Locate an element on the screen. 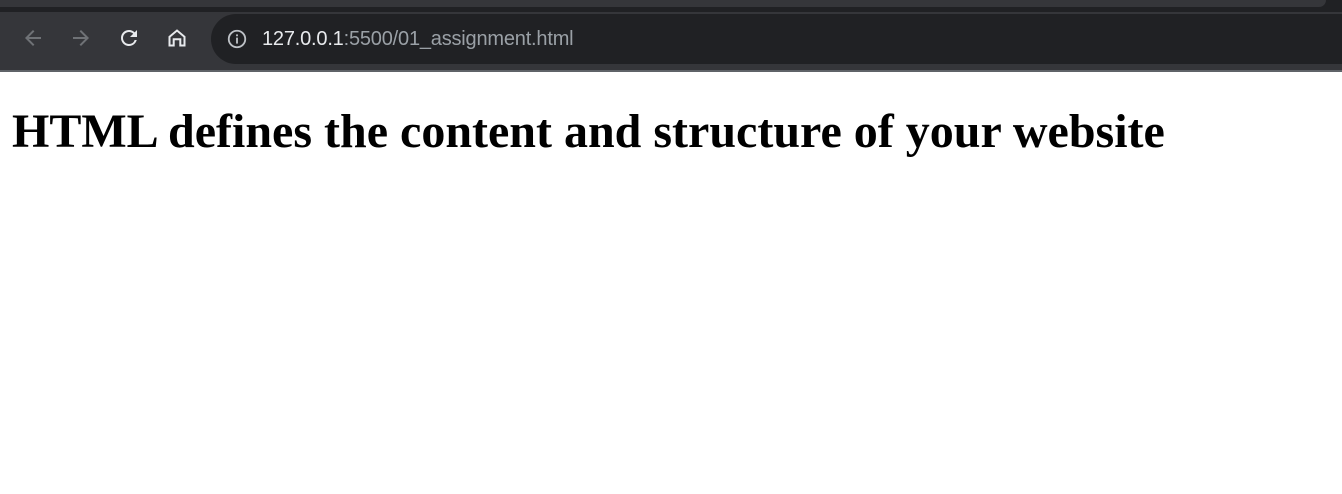 Image resolution: width=1342 pixels, height=494 pixels. reload-icon is located at coordinates (129, 38).